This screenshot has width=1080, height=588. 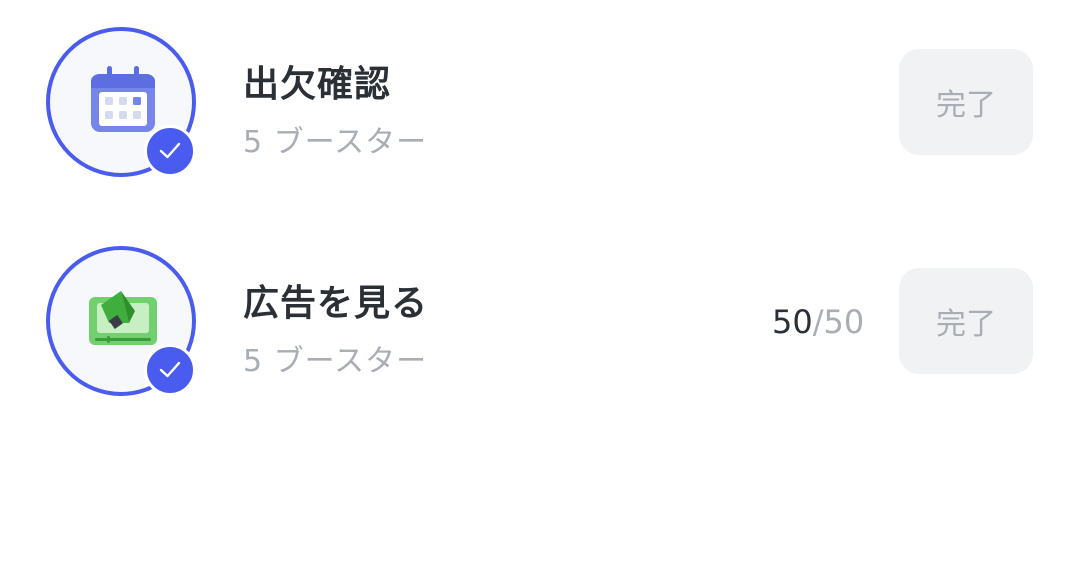 I want to click on task-progress: 50/50, so click(x=818, y=322).